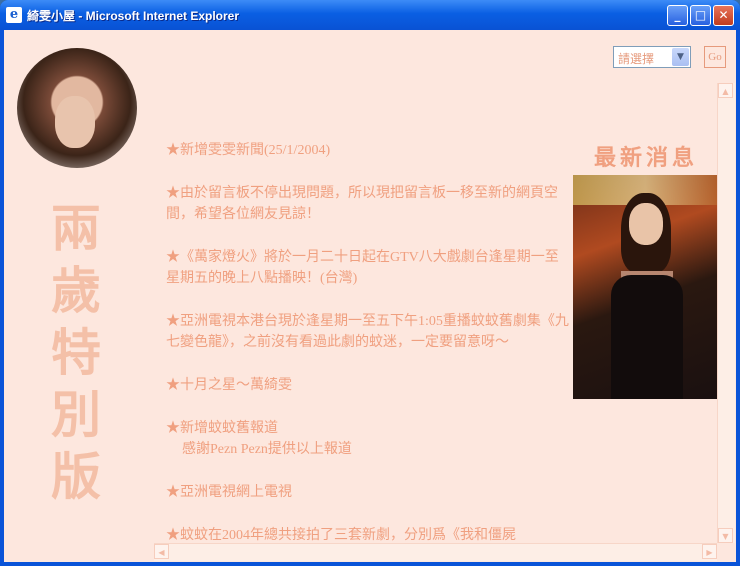 The image size is (740, 566). Describe the element at coordinates (725, 535) in the screenshot. I see `scroll-down-icon: ▼` at that location.